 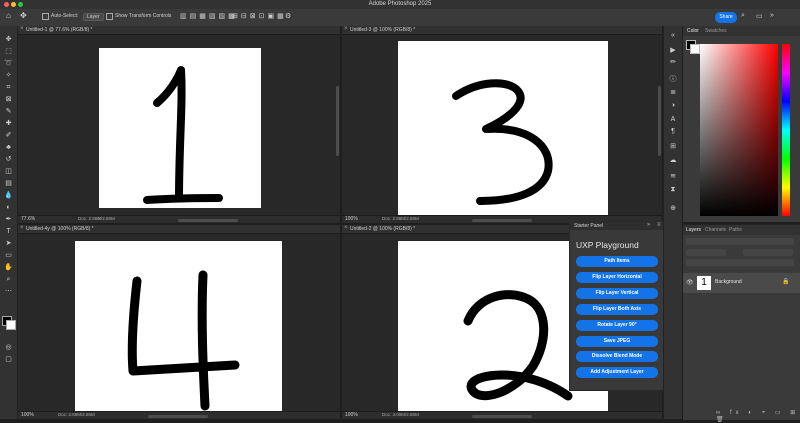 I want to click on dodge-tool-icon: ◐, so click(x=8, y=208).